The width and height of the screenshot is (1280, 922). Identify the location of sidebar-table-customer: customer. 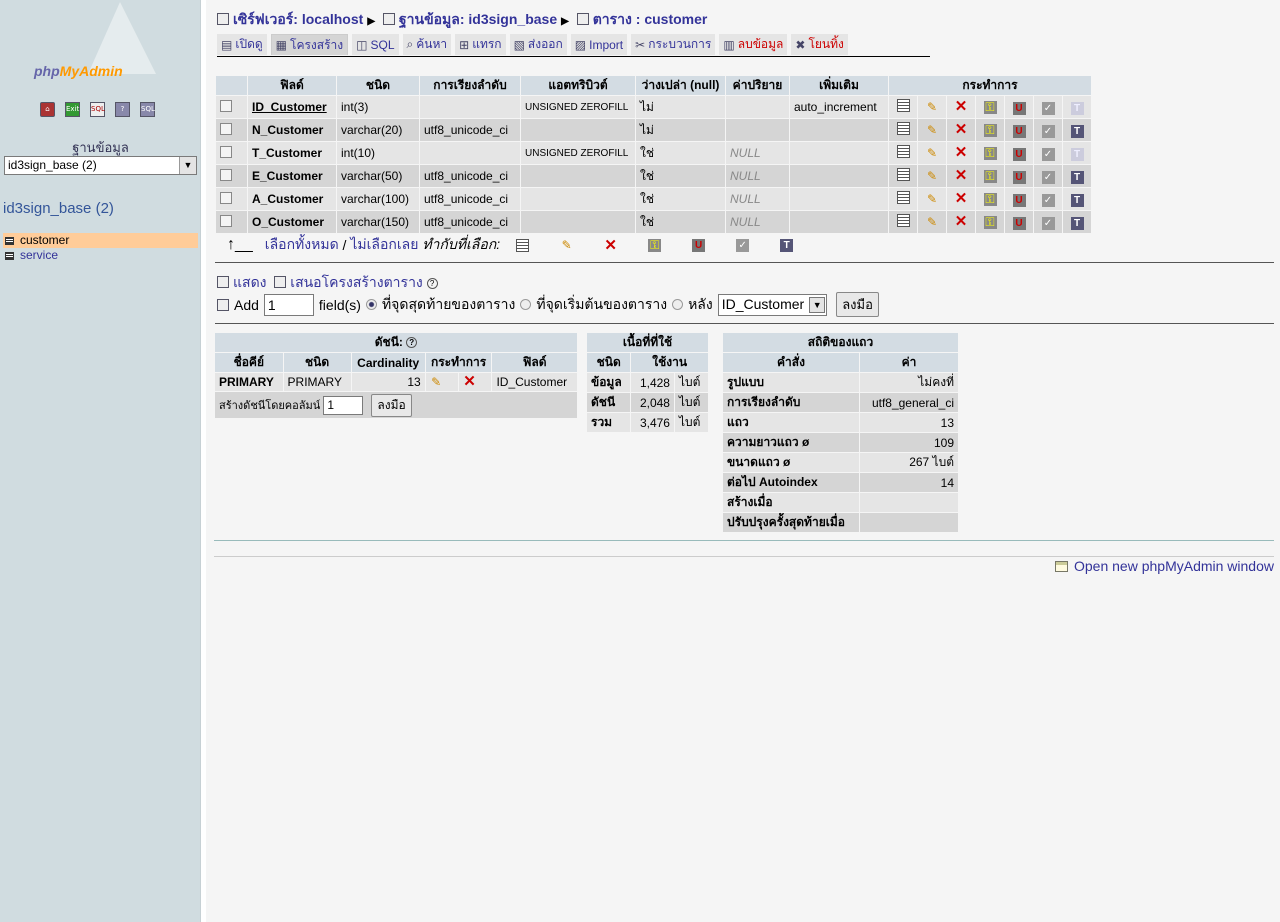
(100, 240).